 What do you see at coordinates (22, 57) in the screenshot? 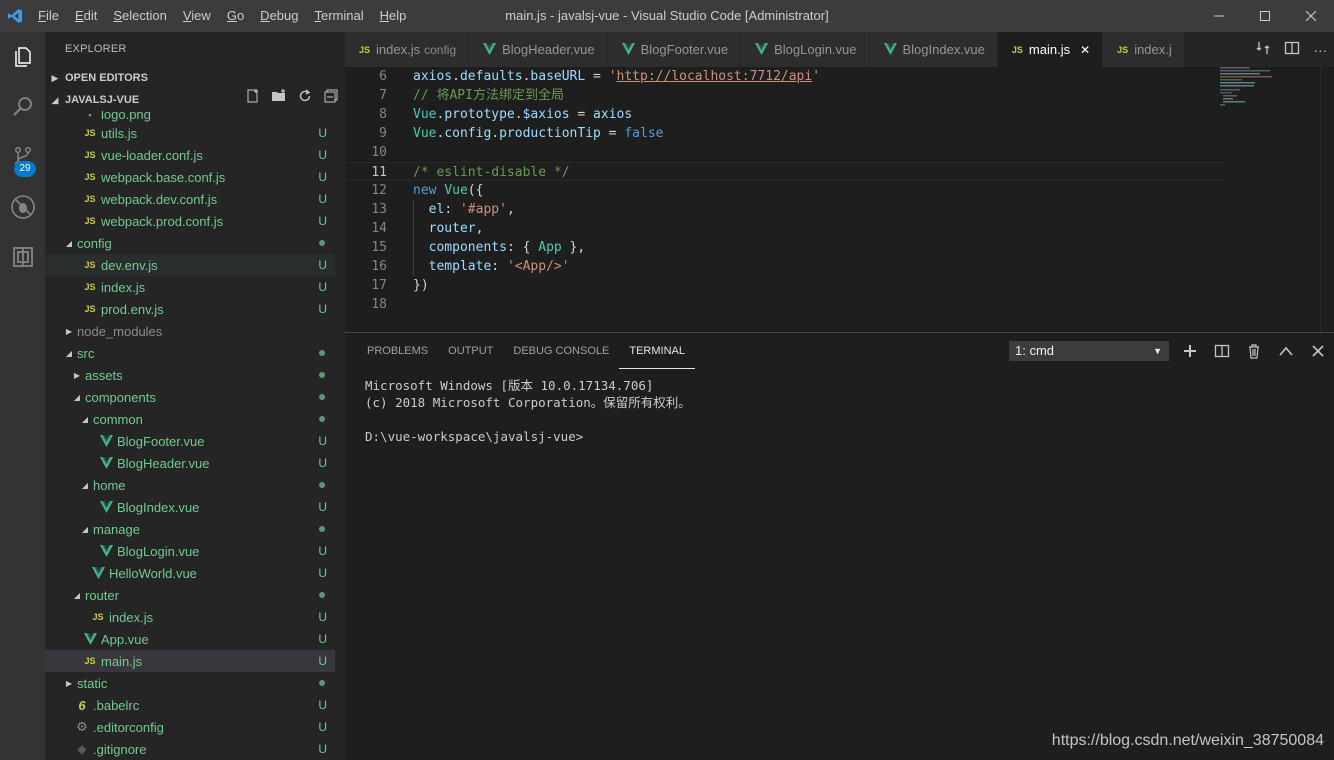
I see `explorer-icon` at bounding box center [22, 57].